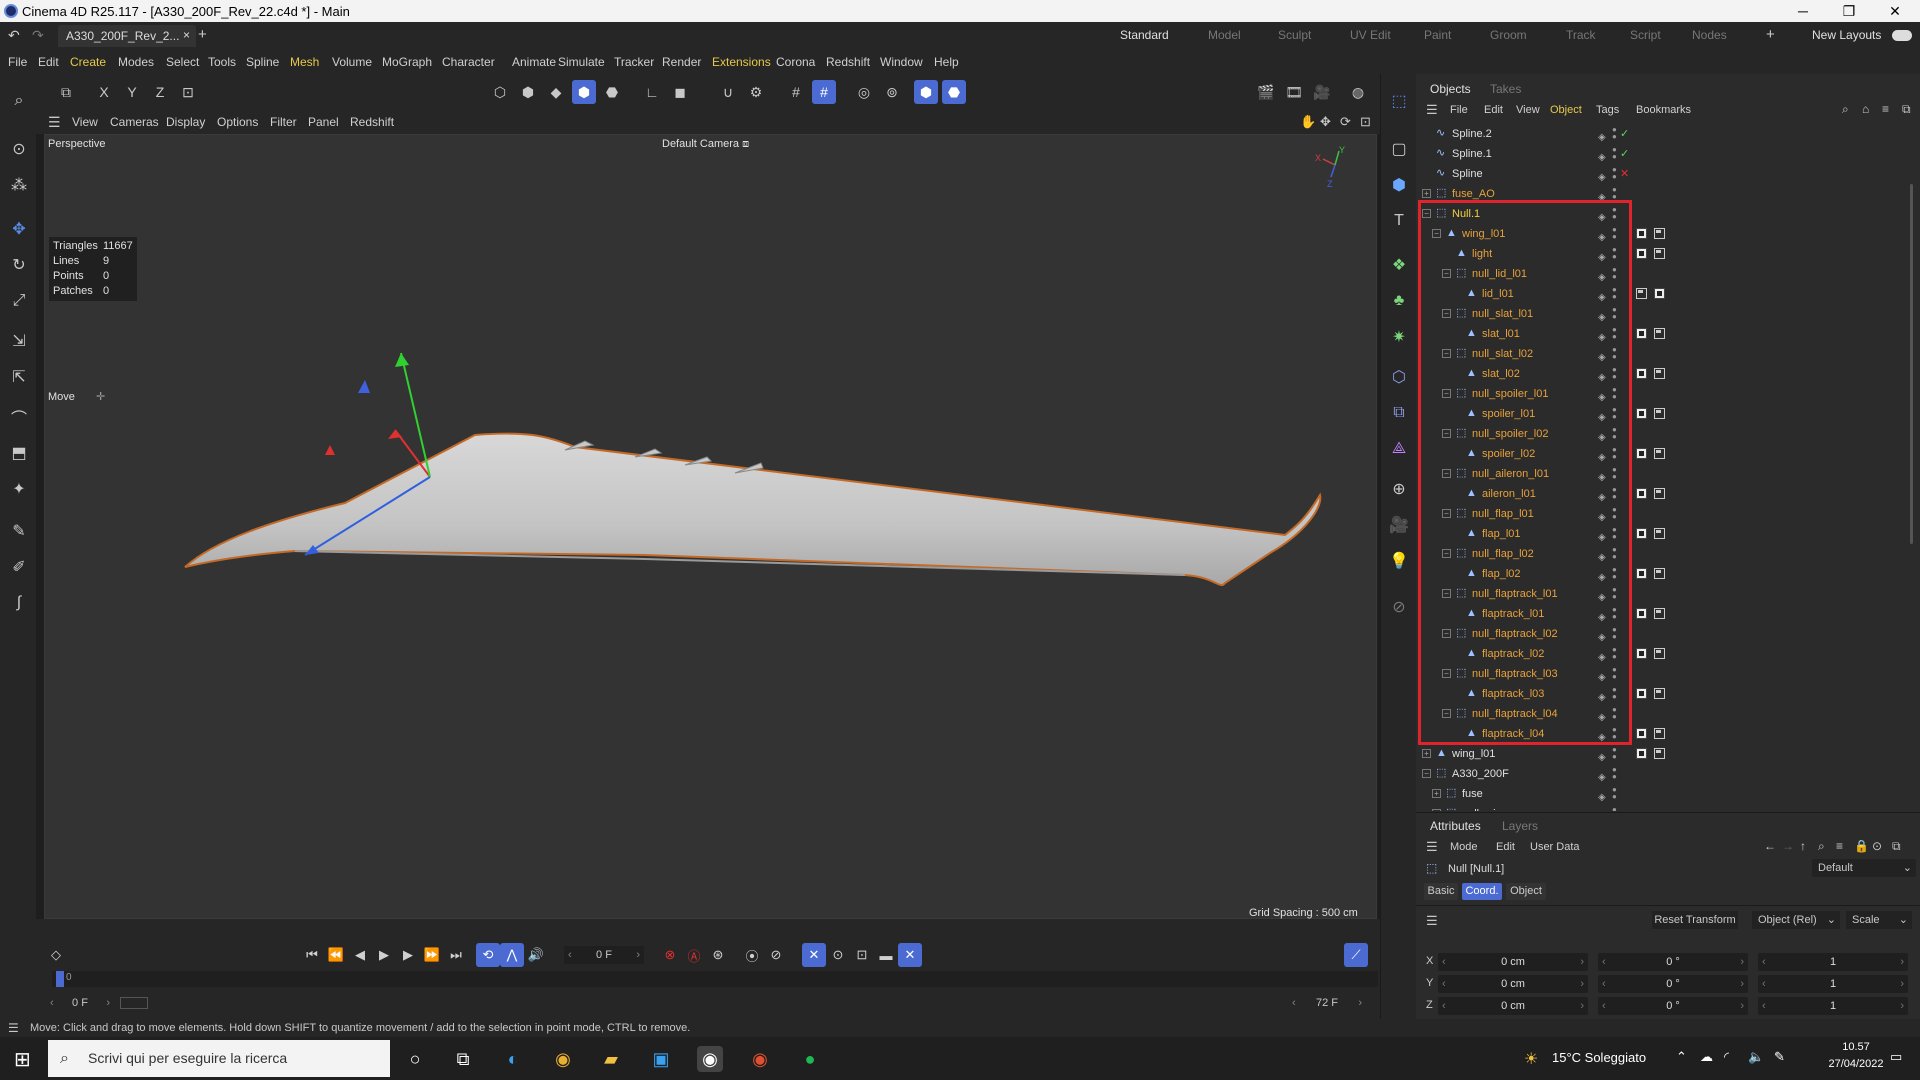 The width and height of the screenshot is (1920, 1080). I want to click on objects-home-icon: ⌂, so click(1865, 109).